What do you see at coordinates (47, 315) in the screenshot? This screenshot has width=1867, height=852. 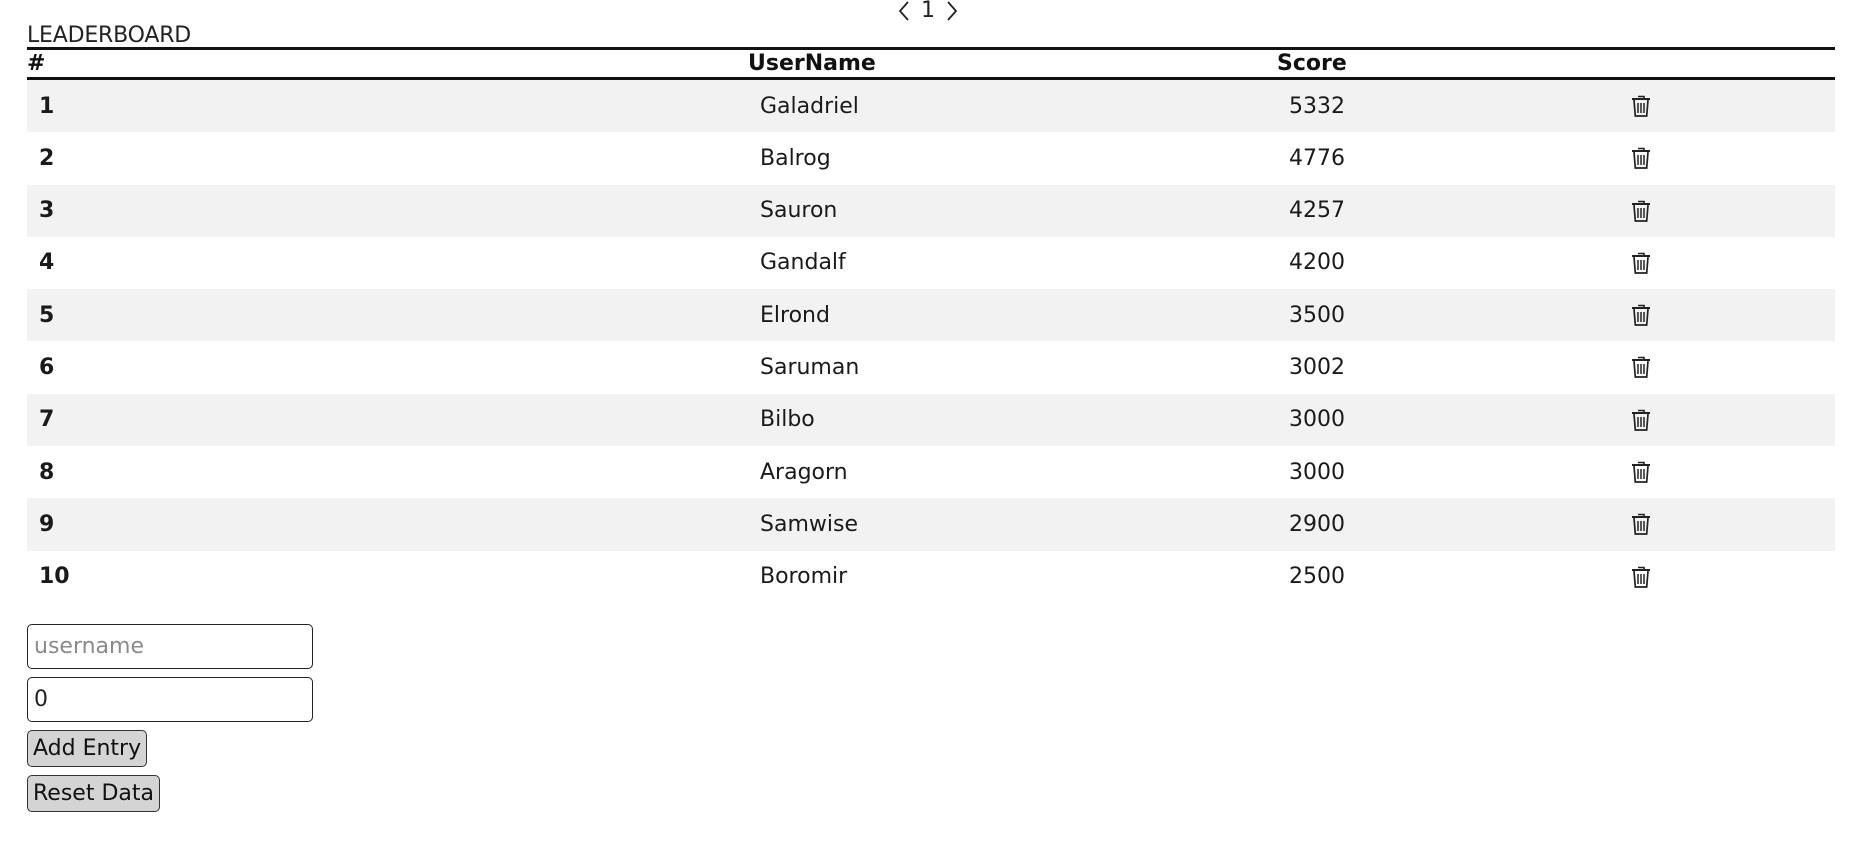 I see `rank-cell: 5` at bounding box center [47, 315].